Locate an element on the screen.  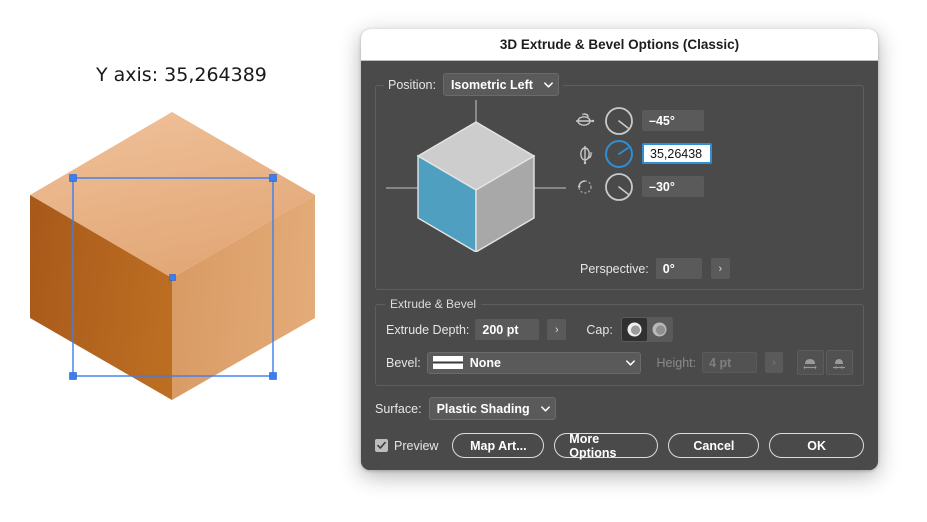
surface-select-value: Plastic Shading is located at coordinates (483, 408).